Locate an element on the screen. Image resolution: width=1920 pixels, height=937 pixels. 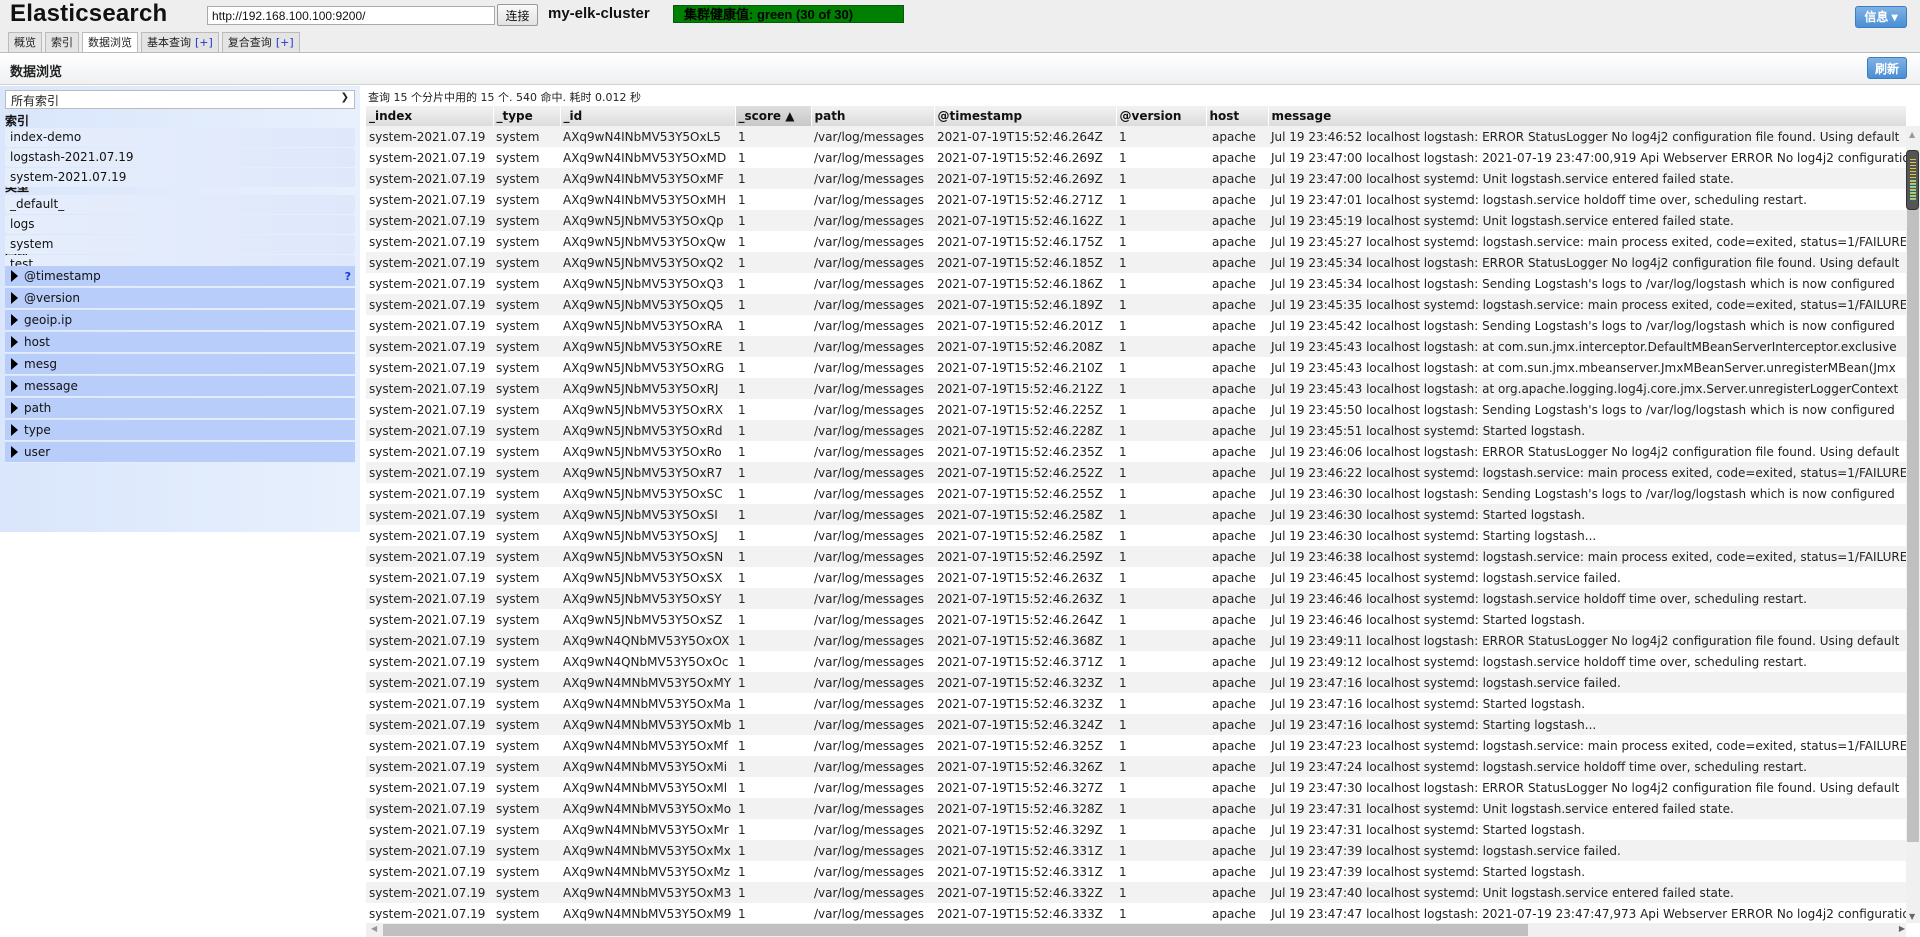
vertical-scrollbar: ▲ ▼ is located at coordinates (1913, 524).